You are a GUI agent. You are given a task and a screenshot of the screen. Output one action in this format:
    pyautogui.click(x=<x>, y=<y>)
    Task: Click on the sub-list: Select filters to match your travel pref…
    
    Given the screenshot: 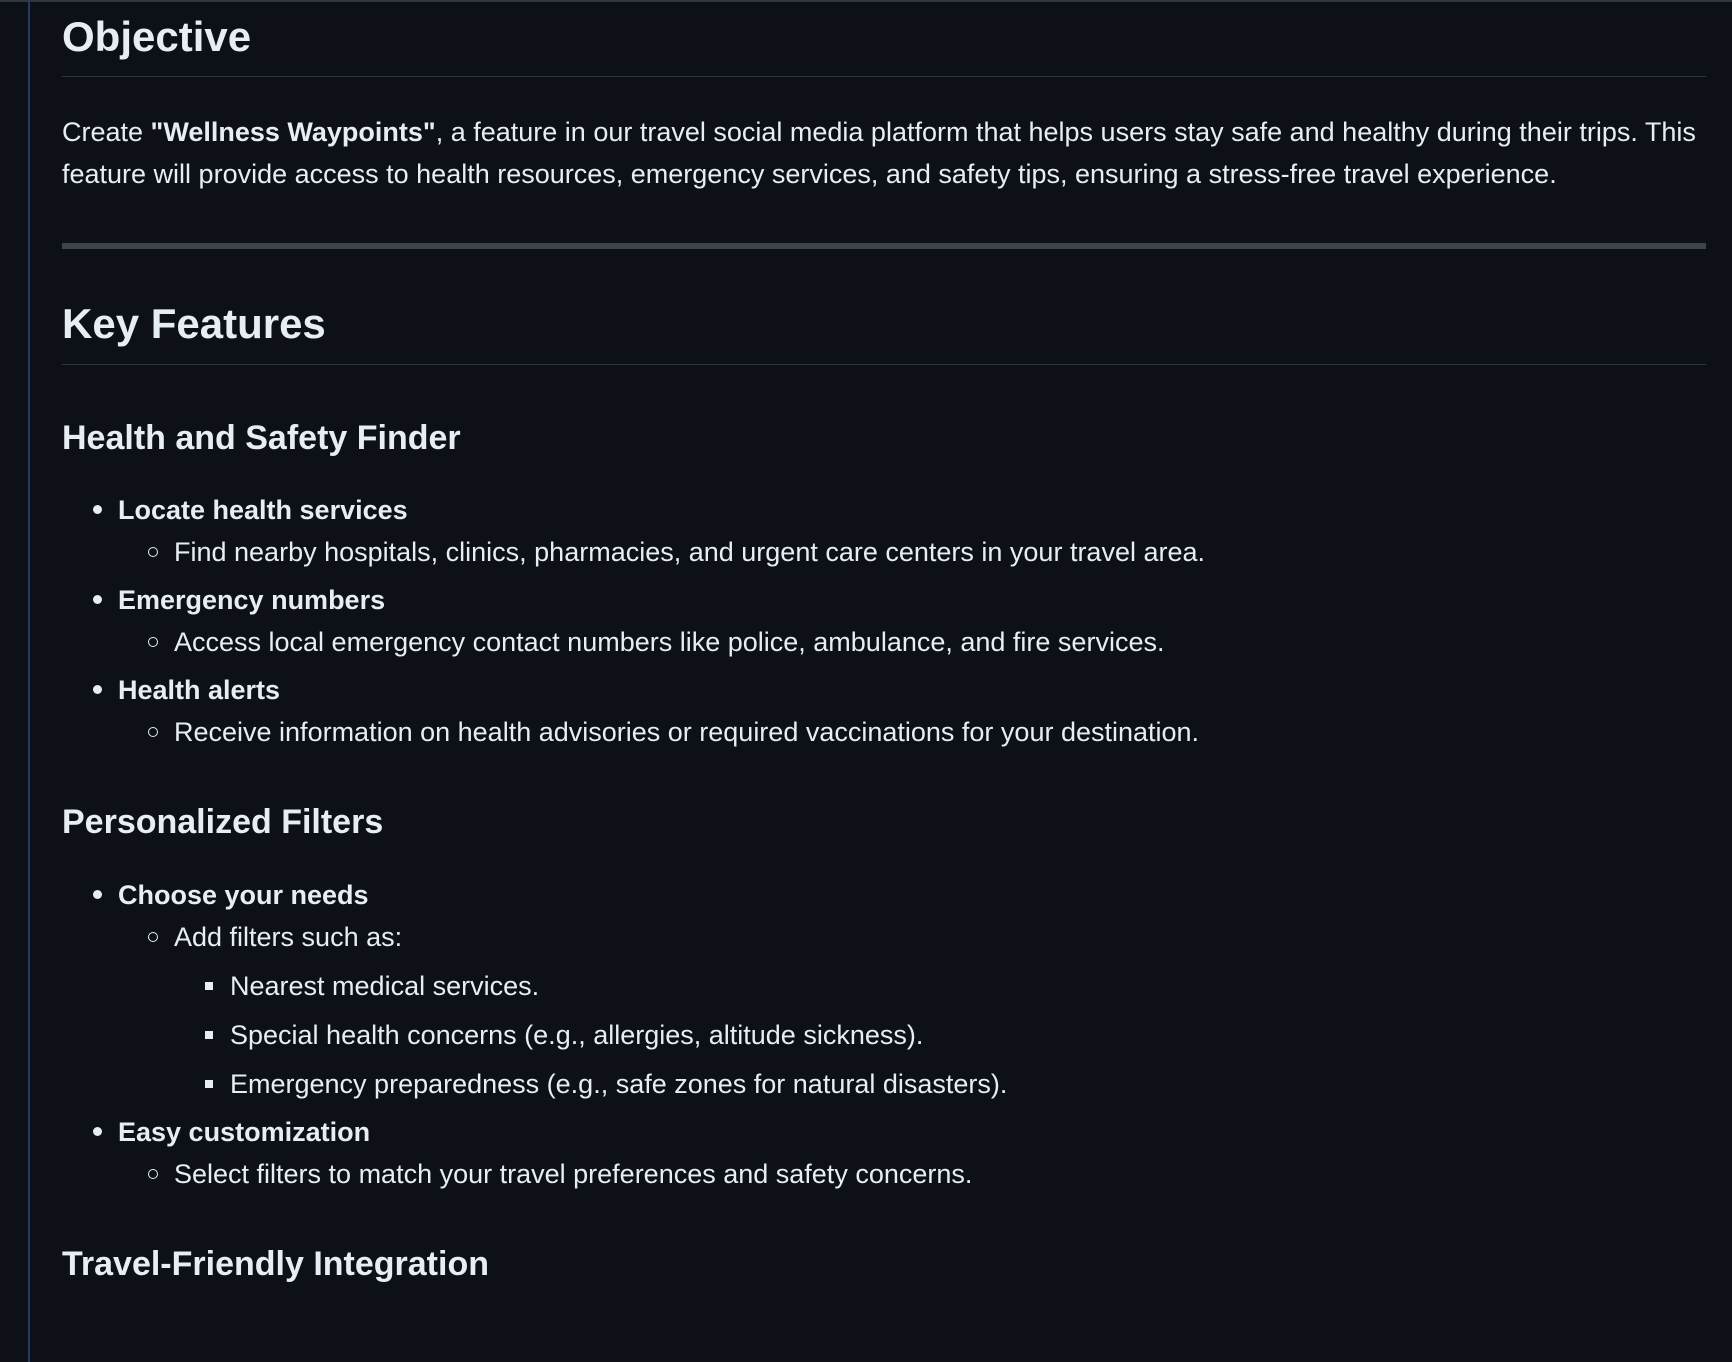 What is the action you would take?
    pyautogui.click(x=912, y=1174)
    